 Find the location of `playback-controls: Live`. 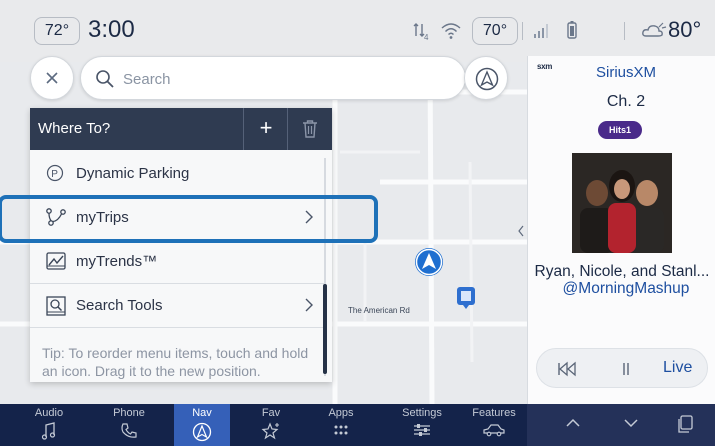

playback-controls: Live is located at coordinates (622, 368).